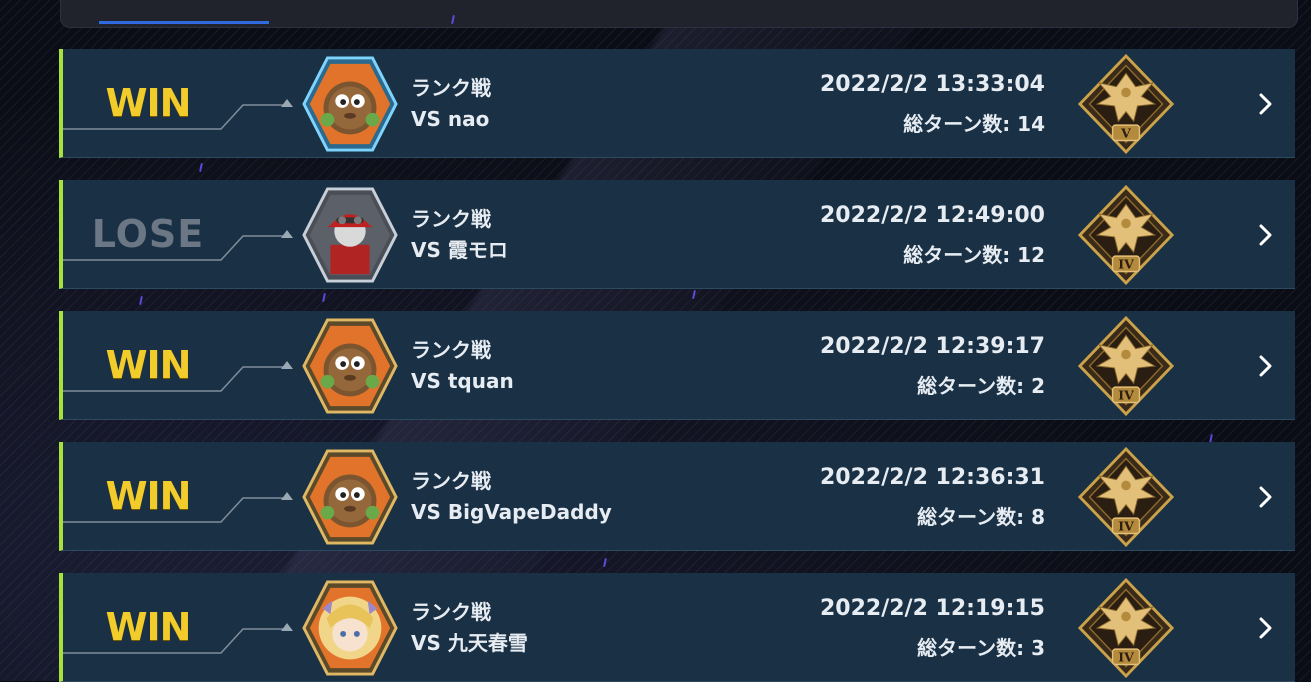 The width and height of the screenshot is (1311, 682). I want to click on panel-accent-bar, so click(184, 22).